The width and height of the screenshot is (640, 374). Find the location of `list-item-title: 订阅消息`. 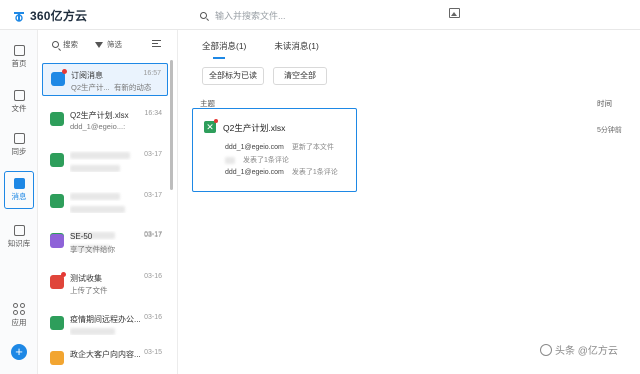

list-item-title: 订阅消息 is located at coordinates (87, 75).